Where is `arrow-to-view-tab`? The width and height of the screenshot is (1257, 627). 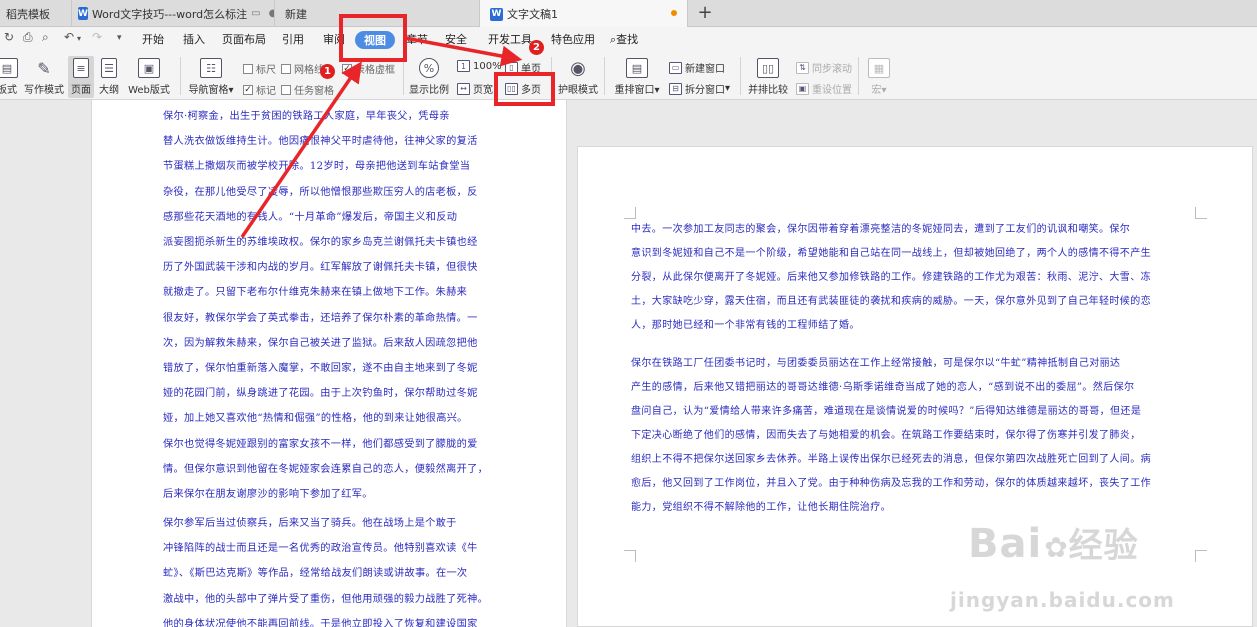
arrow-to-view-tab is located at coordinates (301, 149).